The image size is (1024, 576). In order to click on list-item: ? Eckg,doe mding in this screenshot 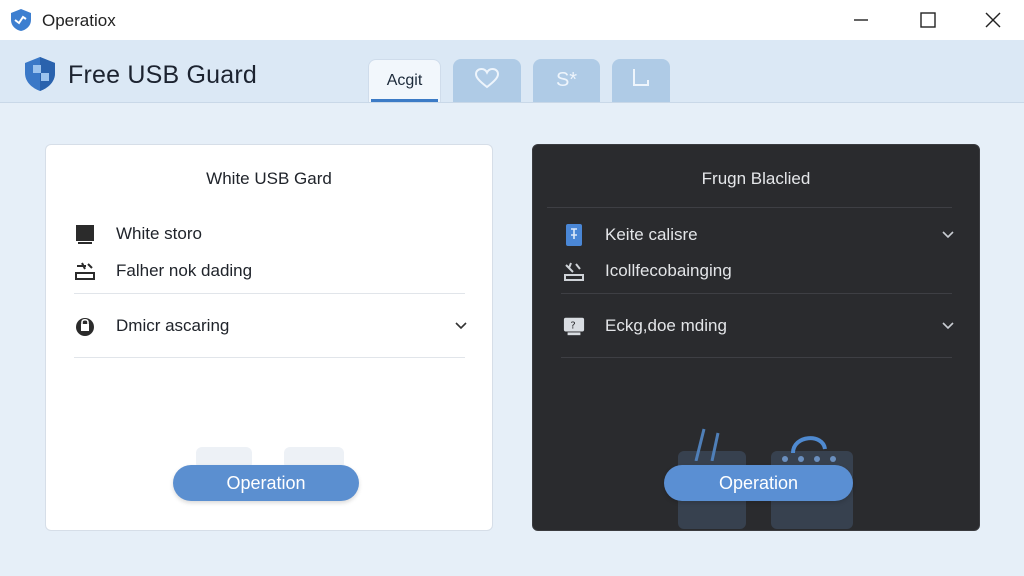, I will do `click(759, 326)`.